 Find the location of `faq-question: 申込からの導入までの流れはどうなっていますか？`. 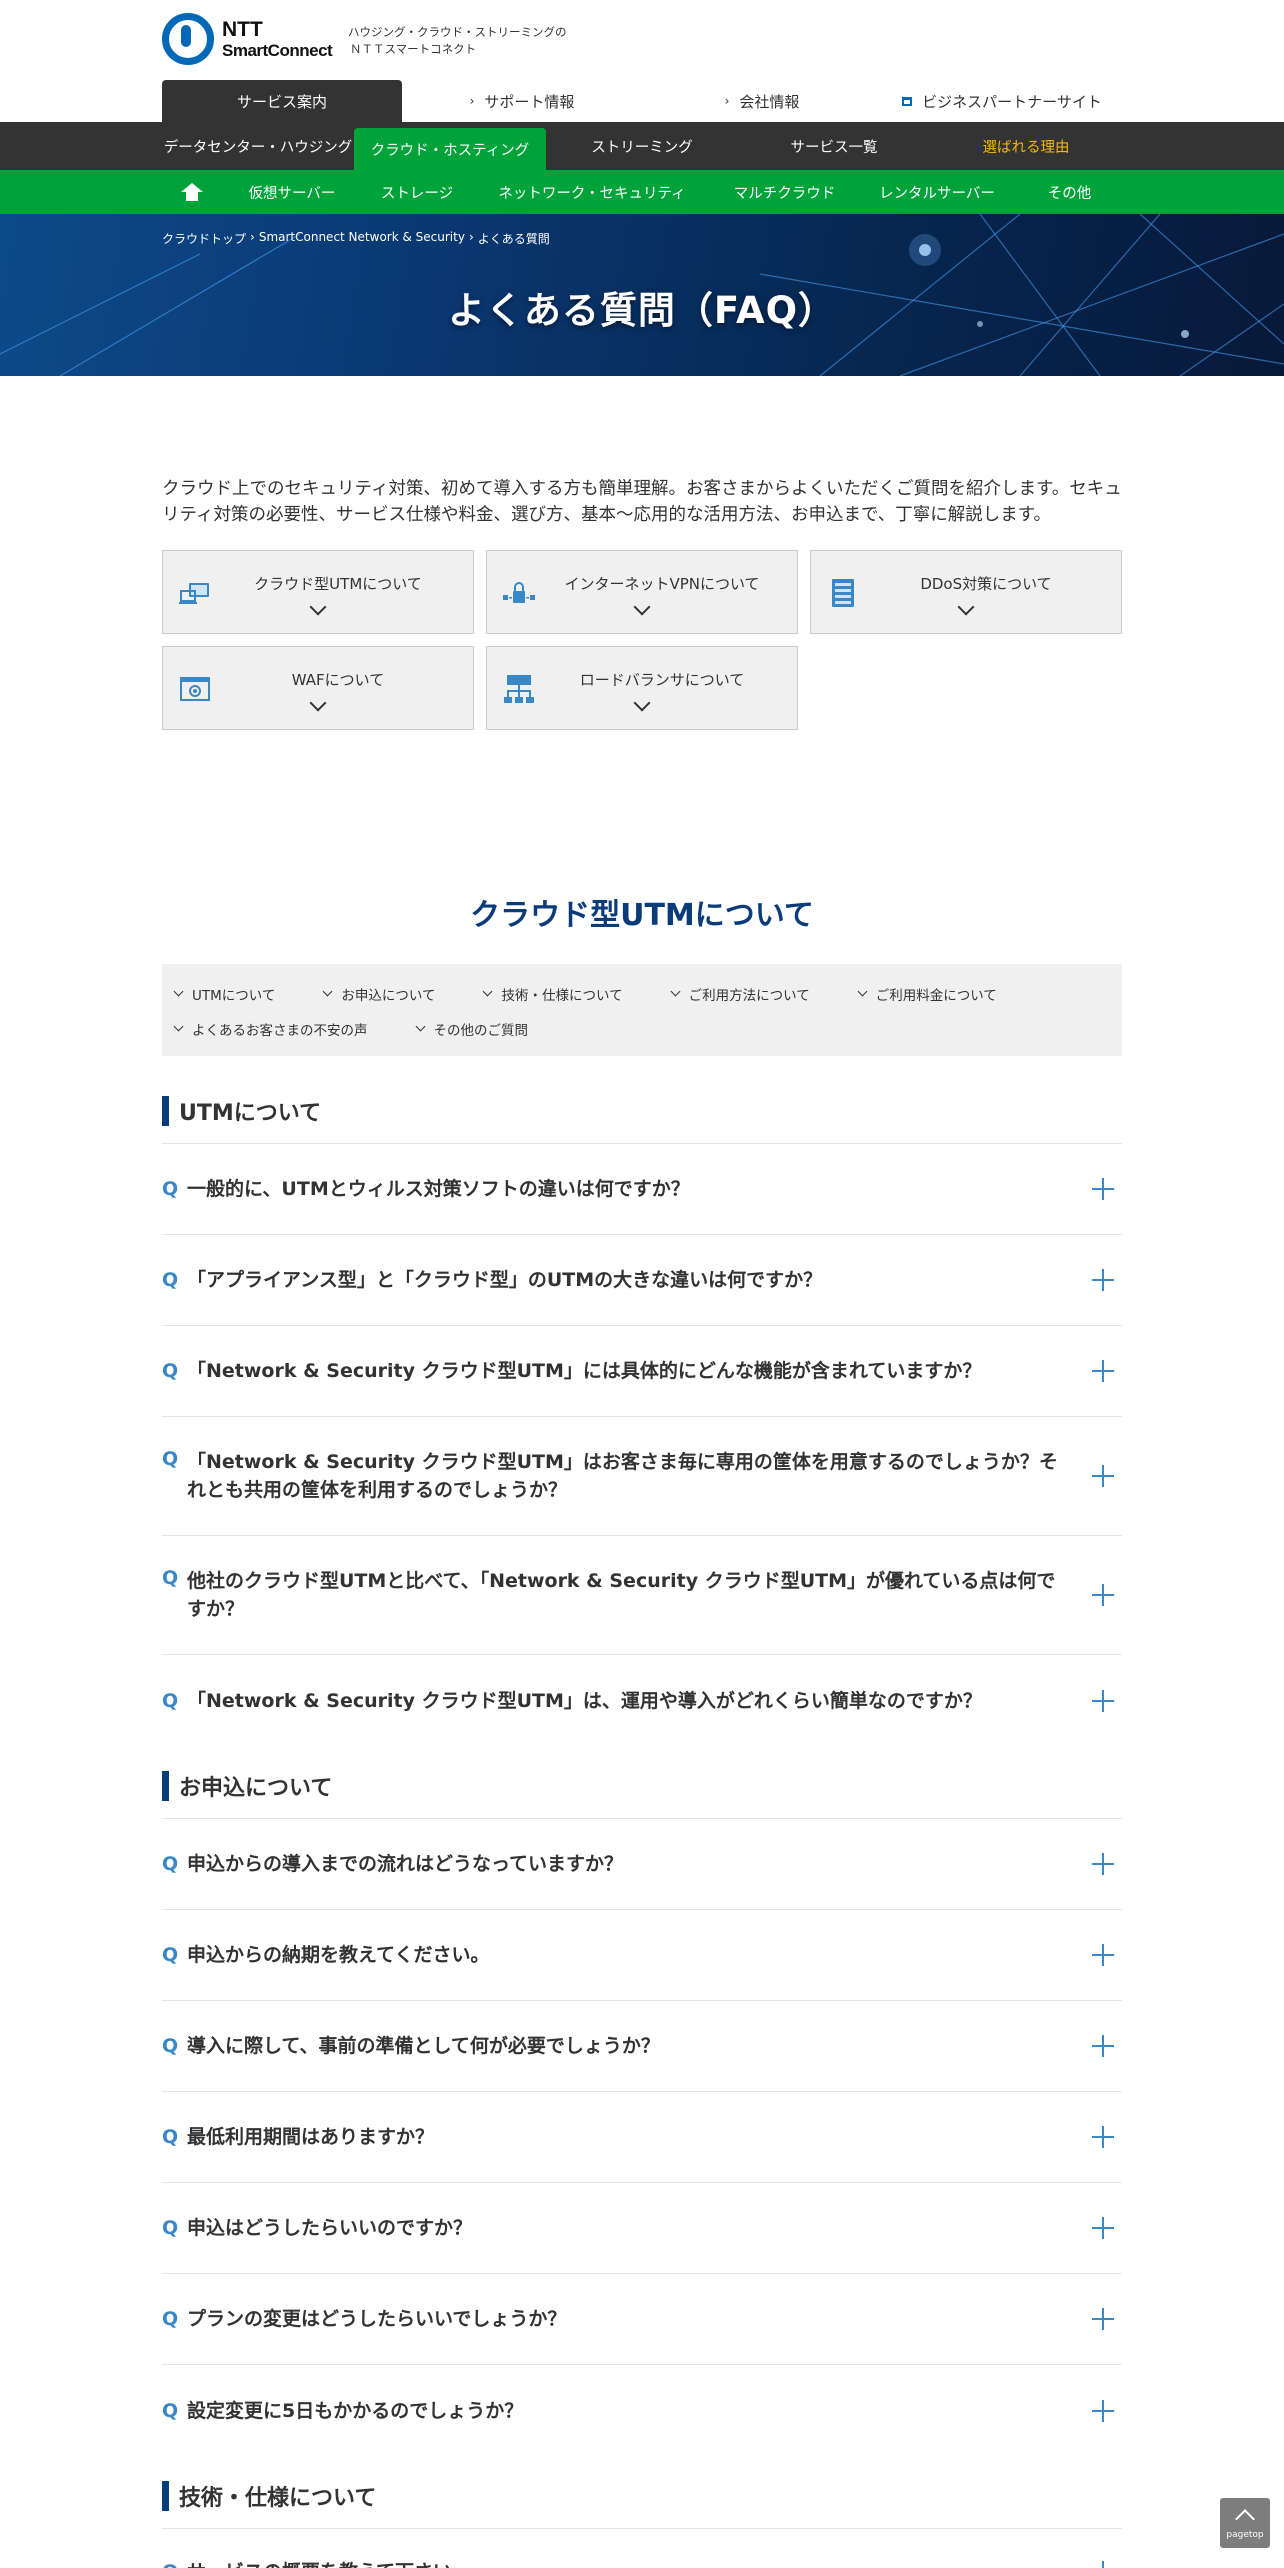

faq-question: 申込からの導入までの流れはどうなっていますか？ is located at coordinates (405, 1864).